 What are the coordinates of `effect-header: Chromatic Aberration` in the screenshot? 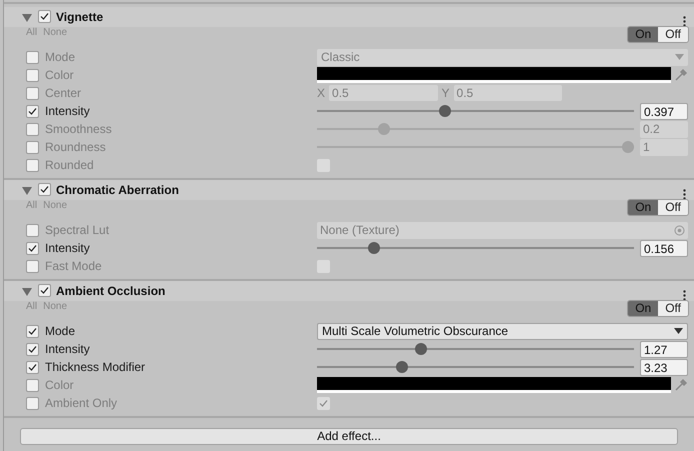 It's located at (349, 190).